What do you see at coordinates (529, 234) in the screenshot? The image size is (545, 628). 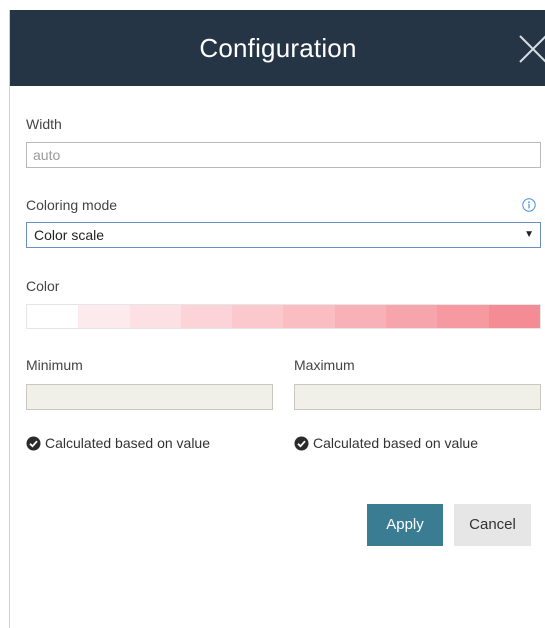 I see `dropdown-arrow-icon: ▼` at bounding box center [529, 234].